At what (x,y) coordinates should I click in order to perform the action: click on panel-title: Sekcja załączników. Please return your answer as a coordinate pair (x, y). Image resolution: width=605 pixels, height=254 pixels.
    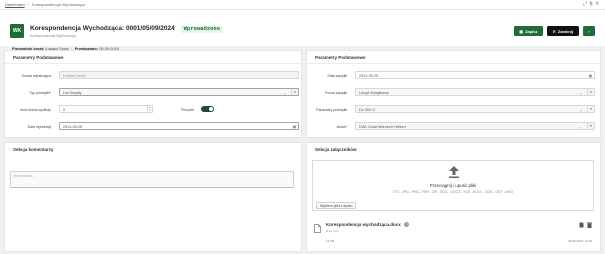
    Looking at the image, I should click on (336, 149).